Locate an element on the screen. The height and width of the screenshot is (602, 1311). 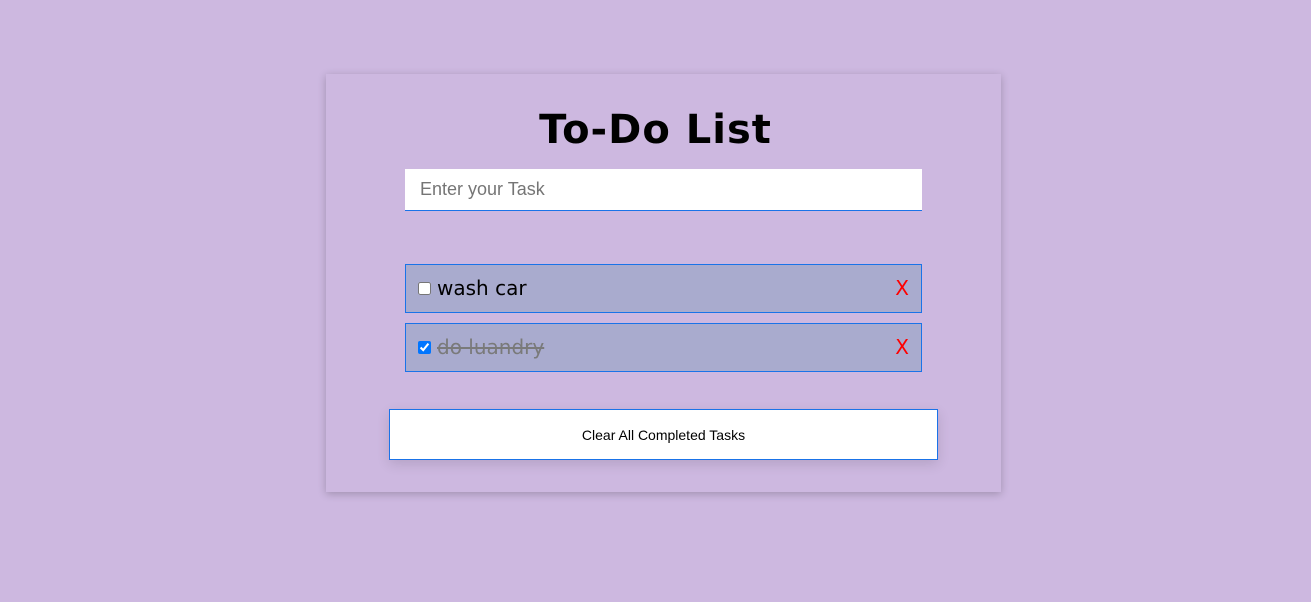
page-title: To-Do List is located at coordinates (655, 130).